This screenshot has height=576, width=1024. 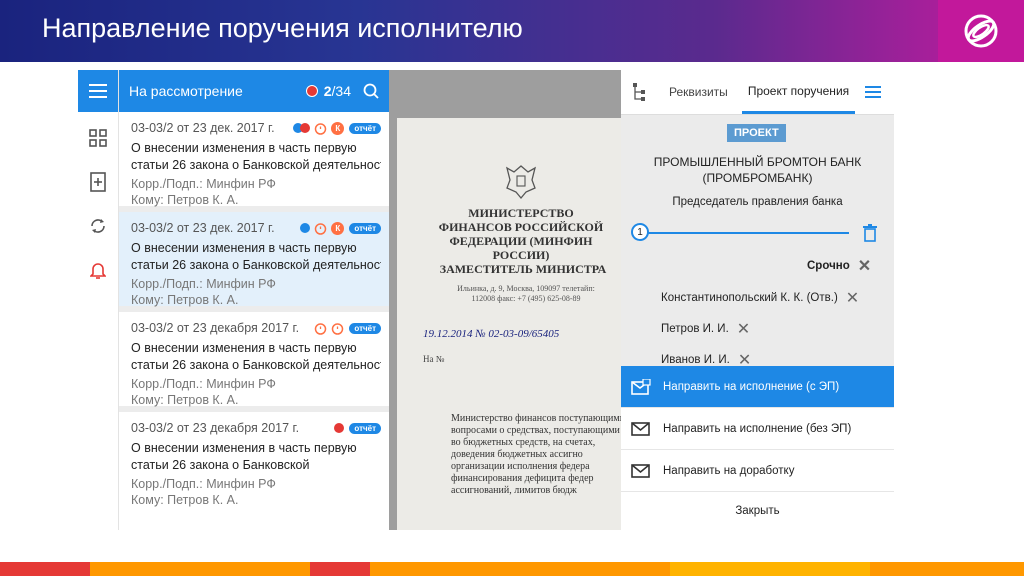 What do you see at coordinates (338, 128) in the screenshot?
I see `control-badge: К` at bounding box center [338, 128].